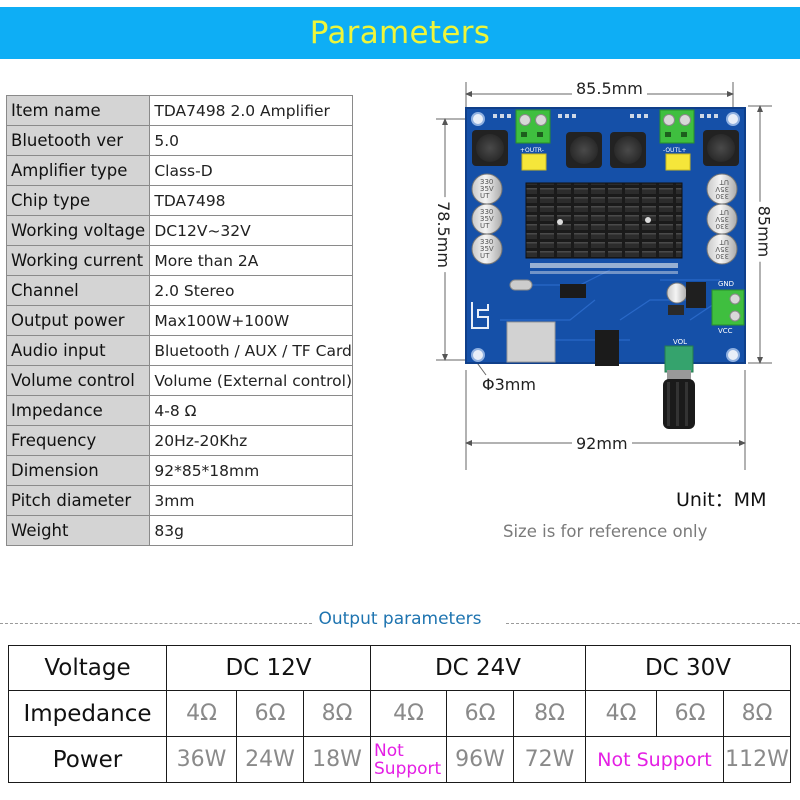 The height and width of the screenshot is (800, 800). I want to click on spec-row: Frequency 20Hz-20Khz, so click(179, 440).